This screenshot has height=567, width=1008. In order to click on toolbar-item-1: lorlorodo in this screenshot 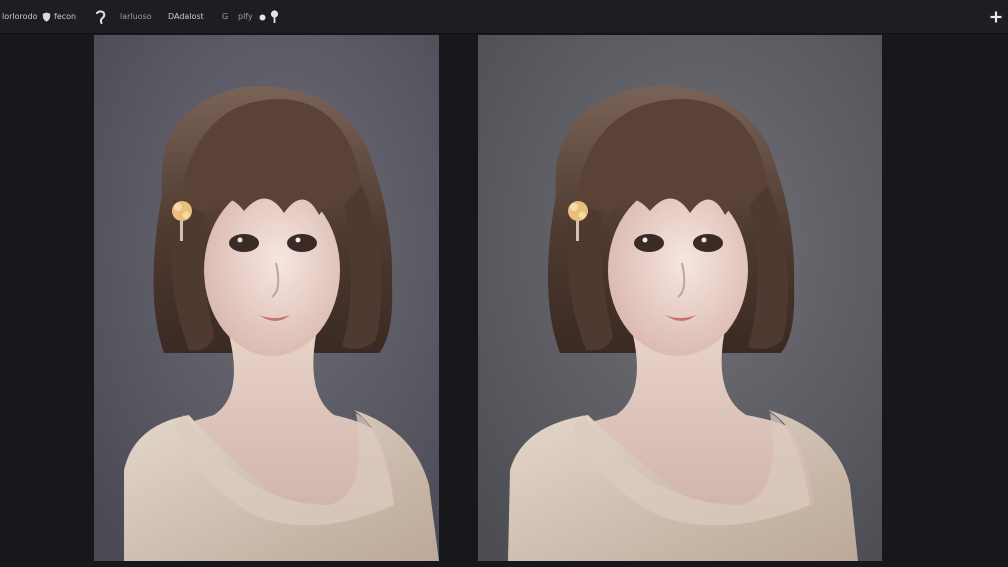, I will do `click(20, 17)`.